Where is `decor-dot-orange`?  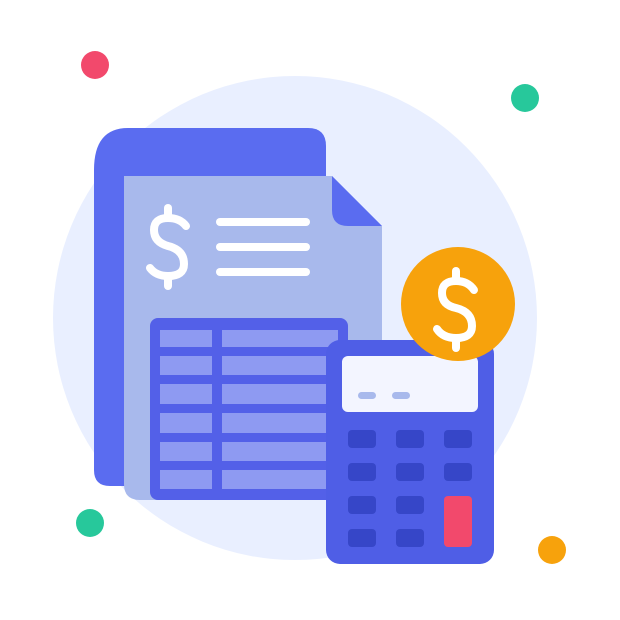
decor-dot-orange is located at coordinates (552, 550).